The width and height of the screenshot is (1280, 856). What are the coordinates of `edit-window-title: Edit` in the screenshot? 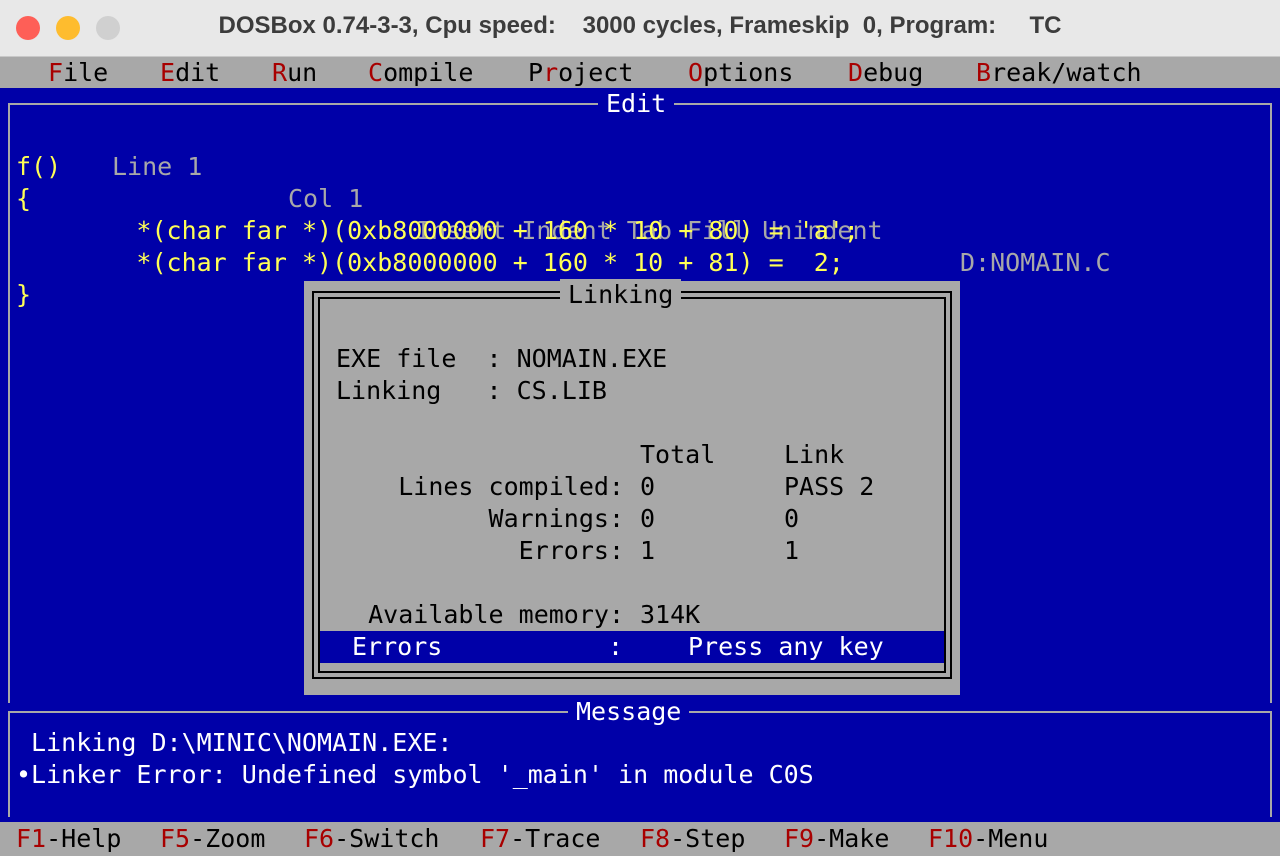 It's located at (636, 104).